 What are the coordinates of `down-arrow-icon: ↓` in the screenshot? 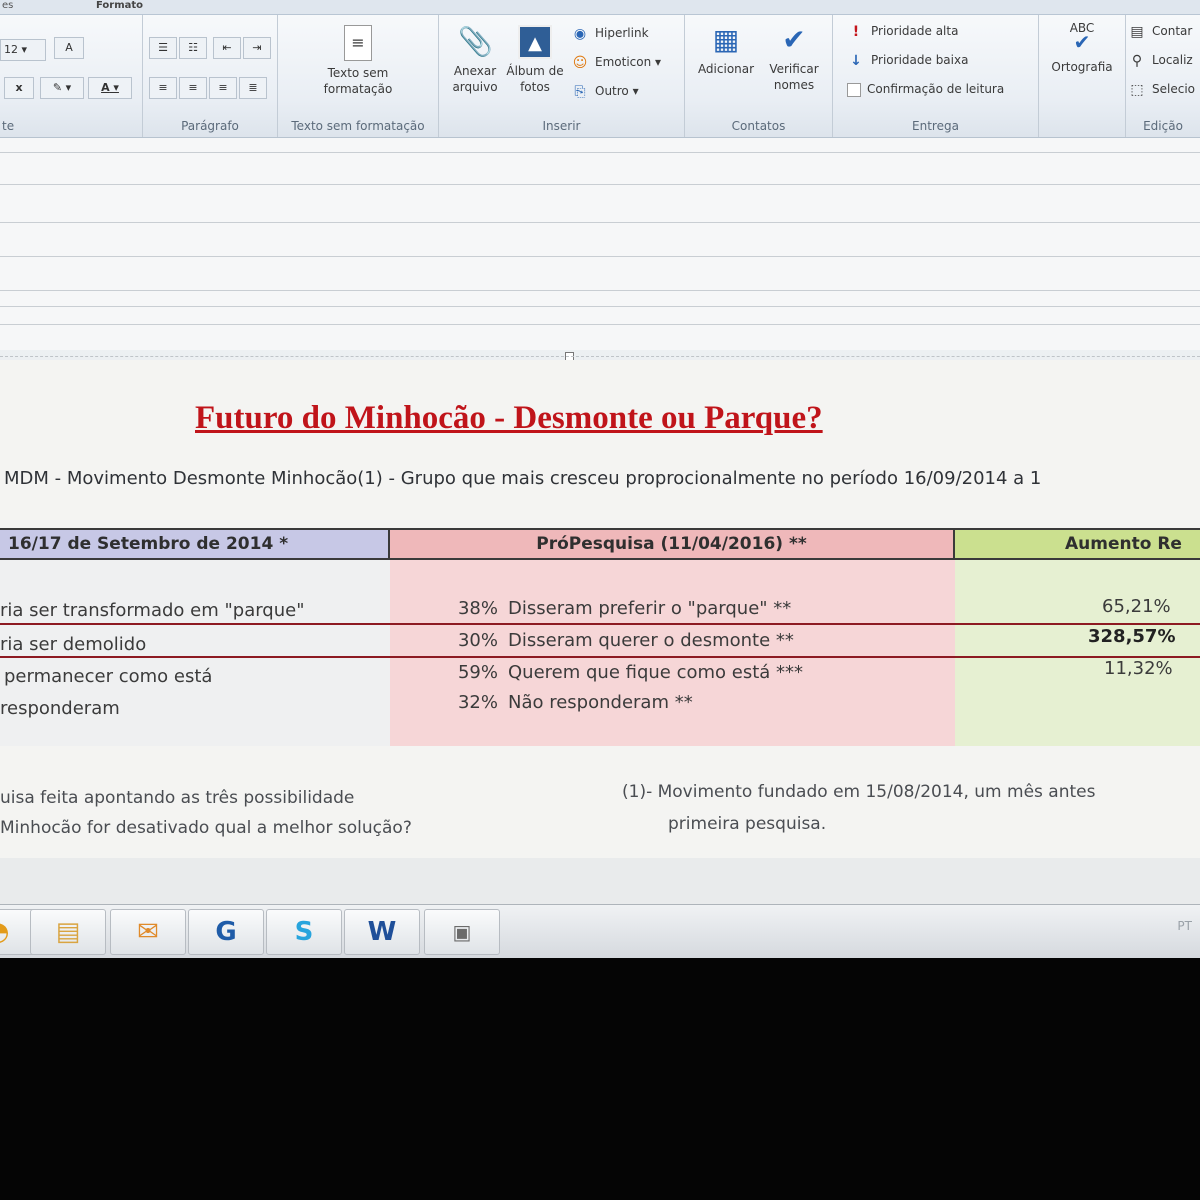 It's located at (856, 60).